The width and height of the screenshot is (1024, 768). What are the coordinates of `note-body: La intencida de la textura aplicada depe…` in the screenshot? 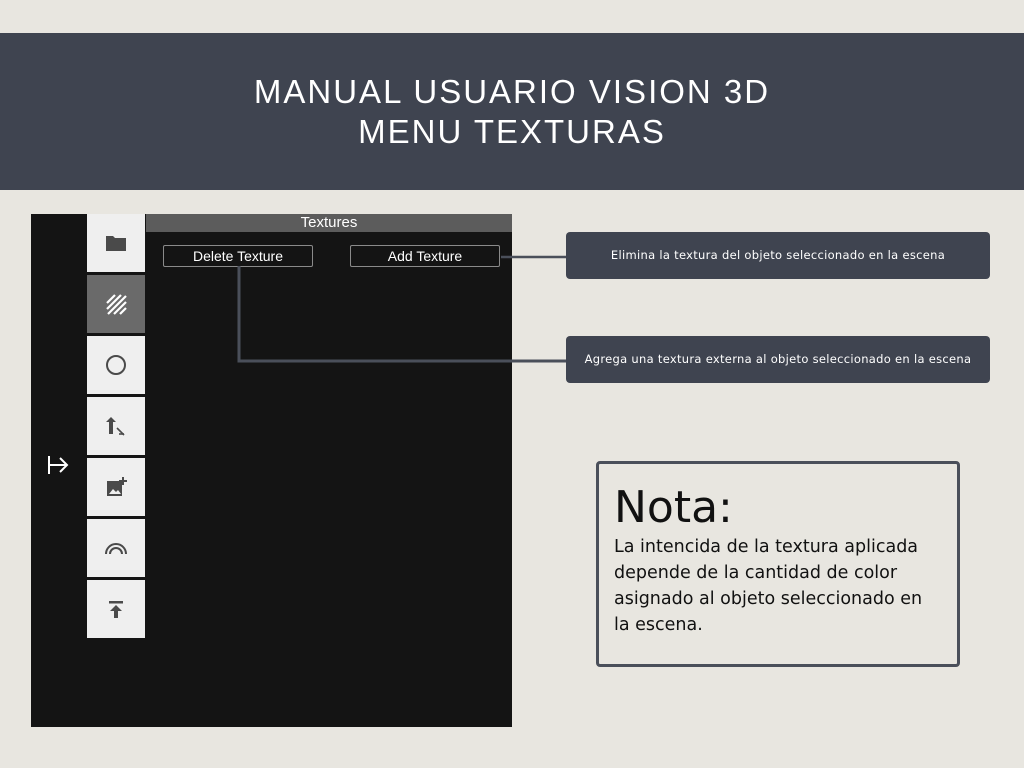 It's located at (768, 586).